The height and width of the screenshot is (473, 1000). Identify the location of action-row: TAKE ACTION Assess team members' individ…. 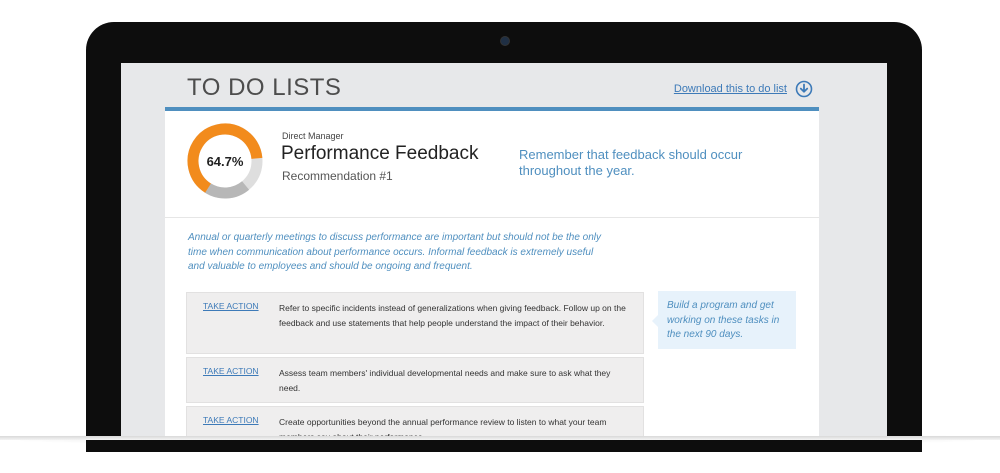
(415, 380).